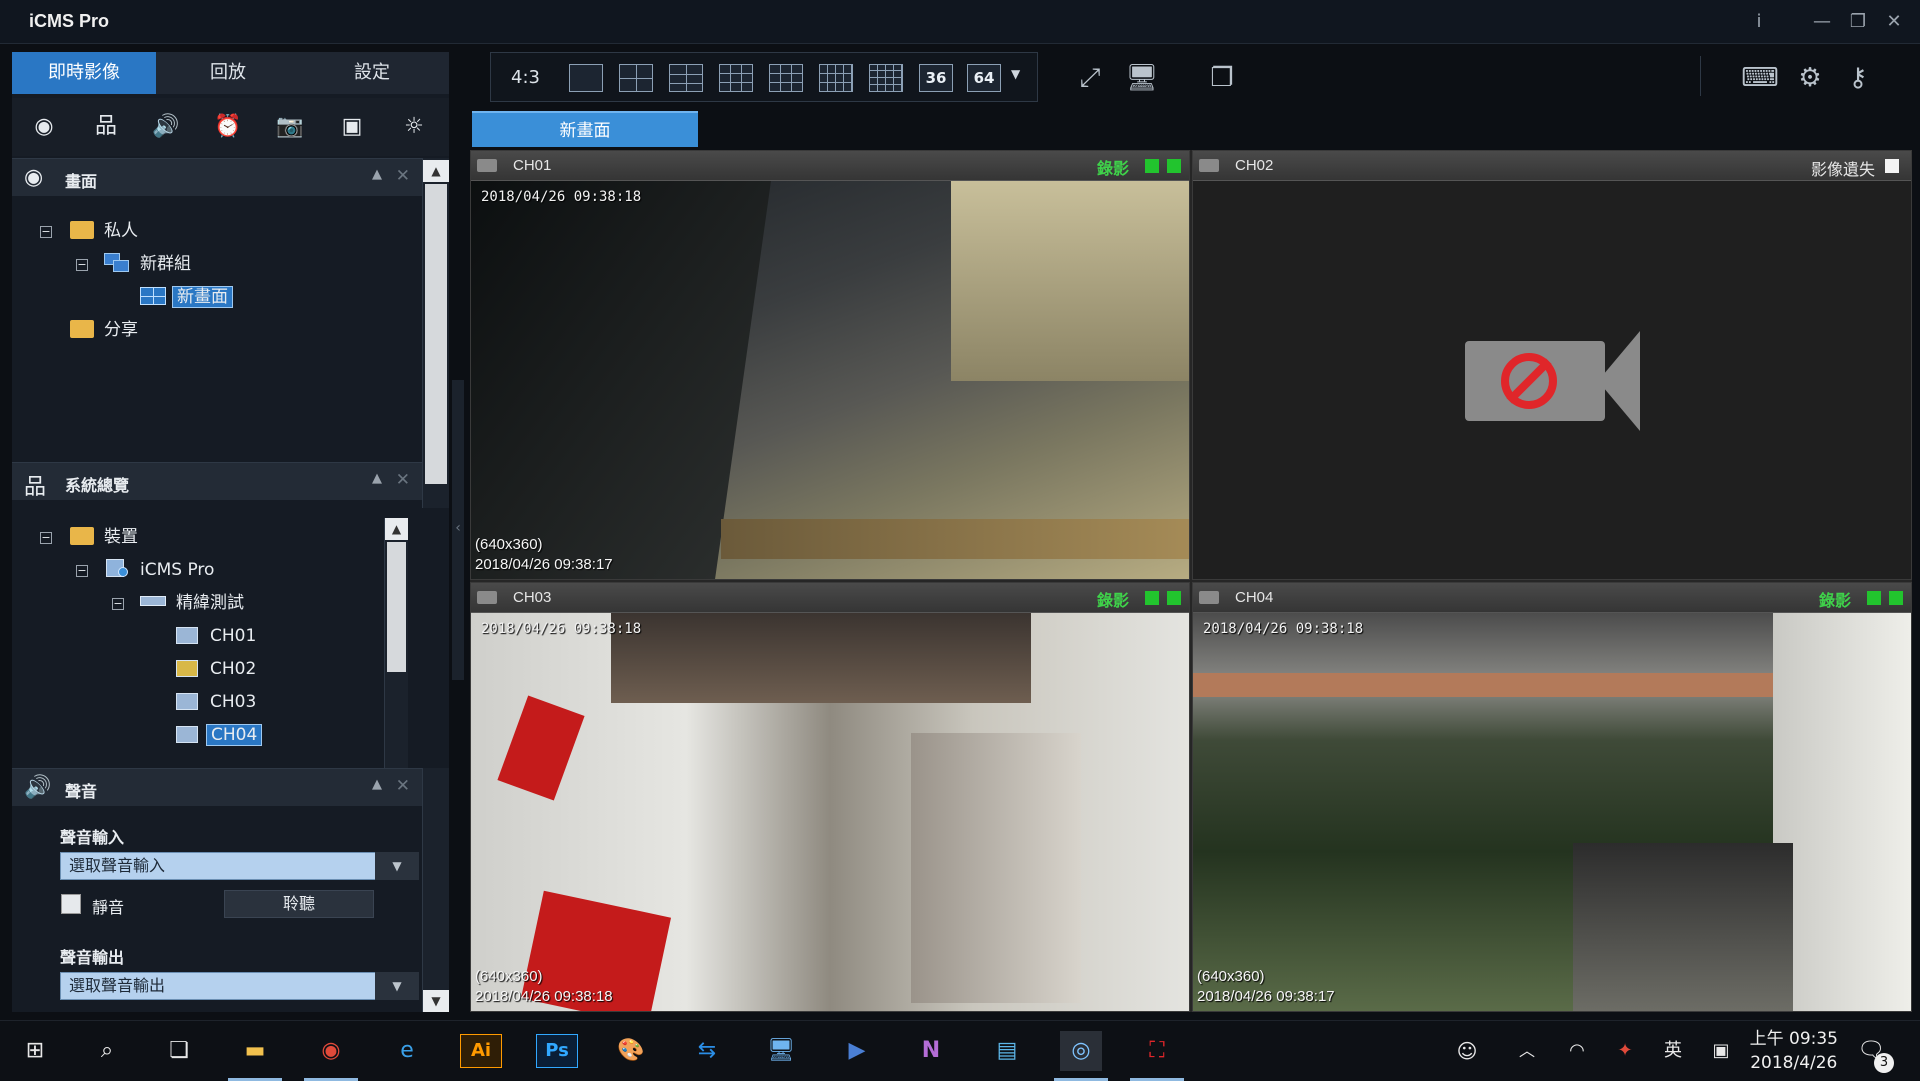 Image resolution: width=1920 pixels, height=1081 pixels. What do you see at coordinates (736, 78) in the screenshot?
I see `layout-9-icon` at bounding box center [736, 78].